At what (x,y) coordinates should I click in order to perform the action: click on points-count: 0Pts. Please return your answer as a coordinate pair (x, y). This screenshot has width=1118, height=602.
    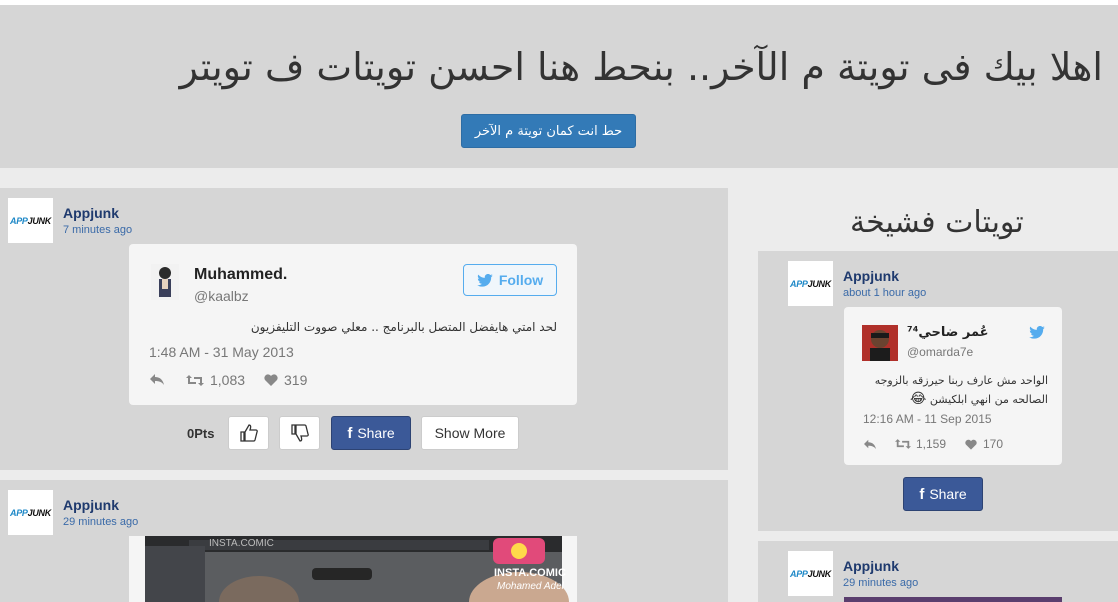
    Looking at the image, I should click on (201, 433).